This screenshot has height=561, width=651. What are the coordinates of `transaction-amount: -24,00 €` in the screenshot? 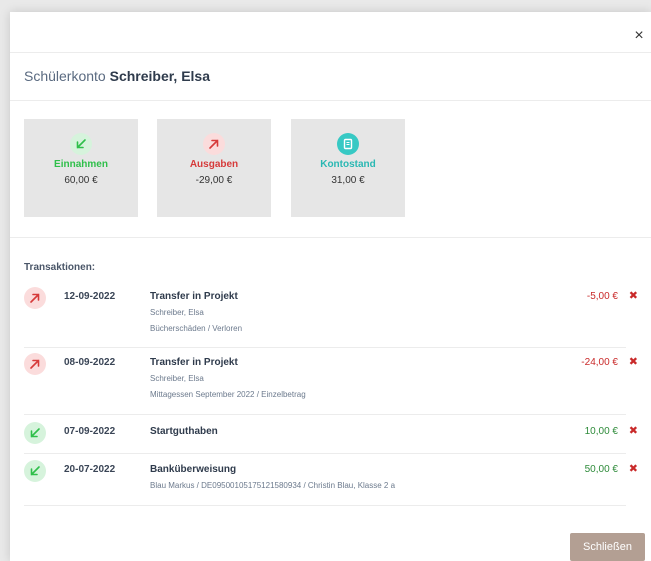 It's located at (599, 362).